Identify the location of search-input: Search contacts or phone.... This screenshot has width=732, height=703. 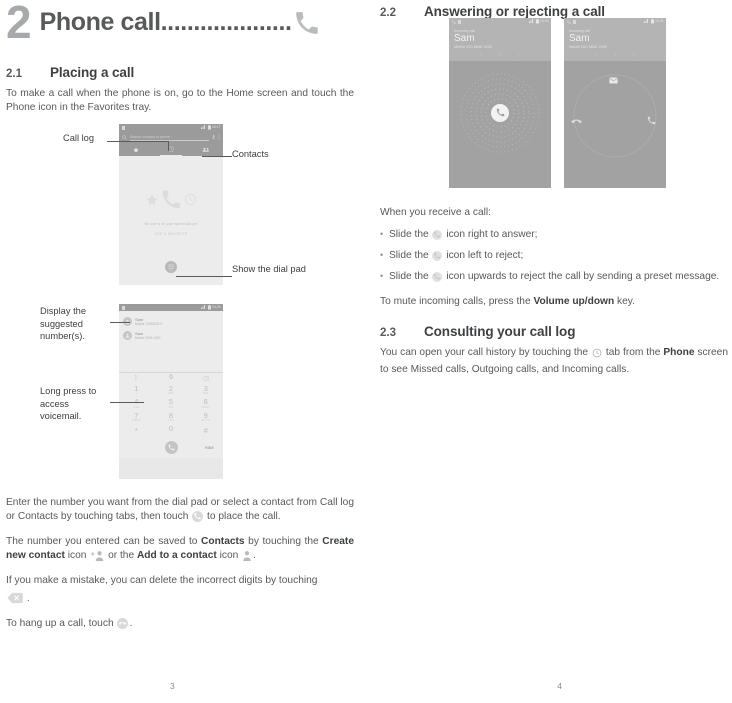
(169, 137).